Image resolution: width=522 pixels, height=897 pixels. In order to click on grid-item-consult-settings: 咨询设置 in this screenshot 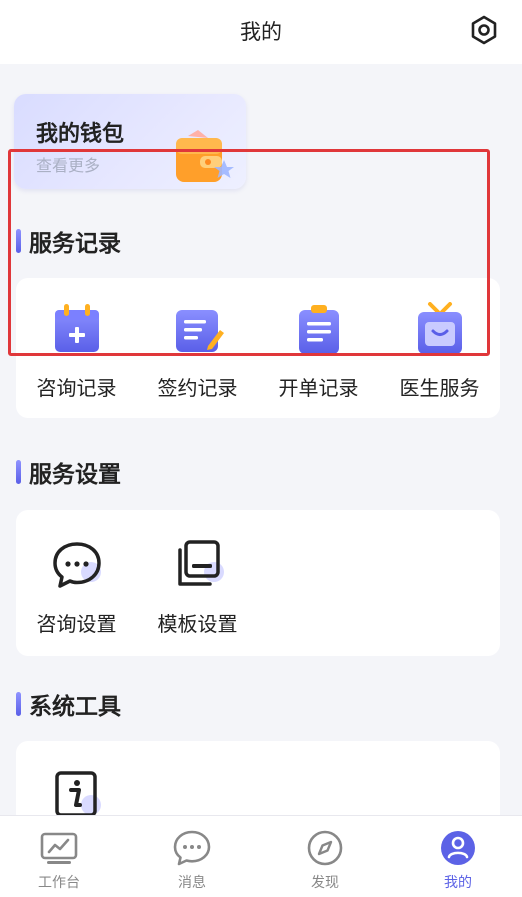, I will do `click(76, 587)`.